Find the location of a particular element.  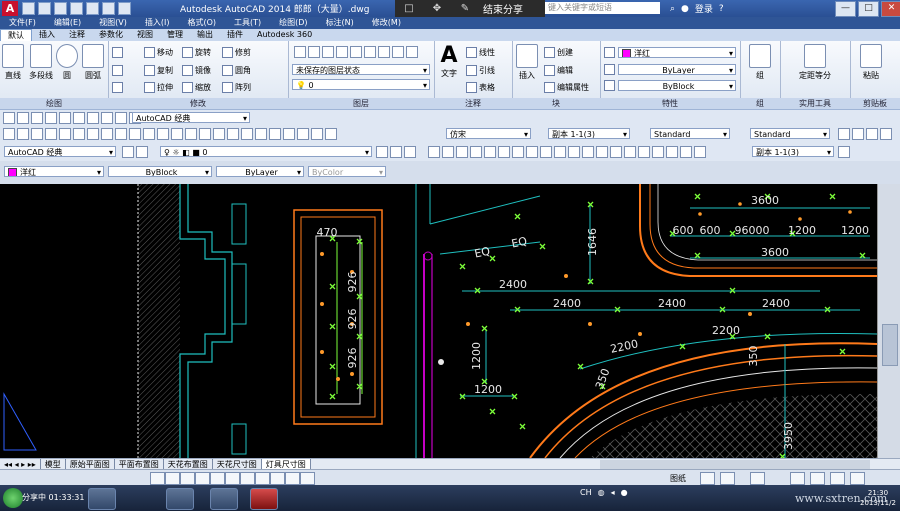

properties-panel-title: 特性 is located at coordinates (670, 103).